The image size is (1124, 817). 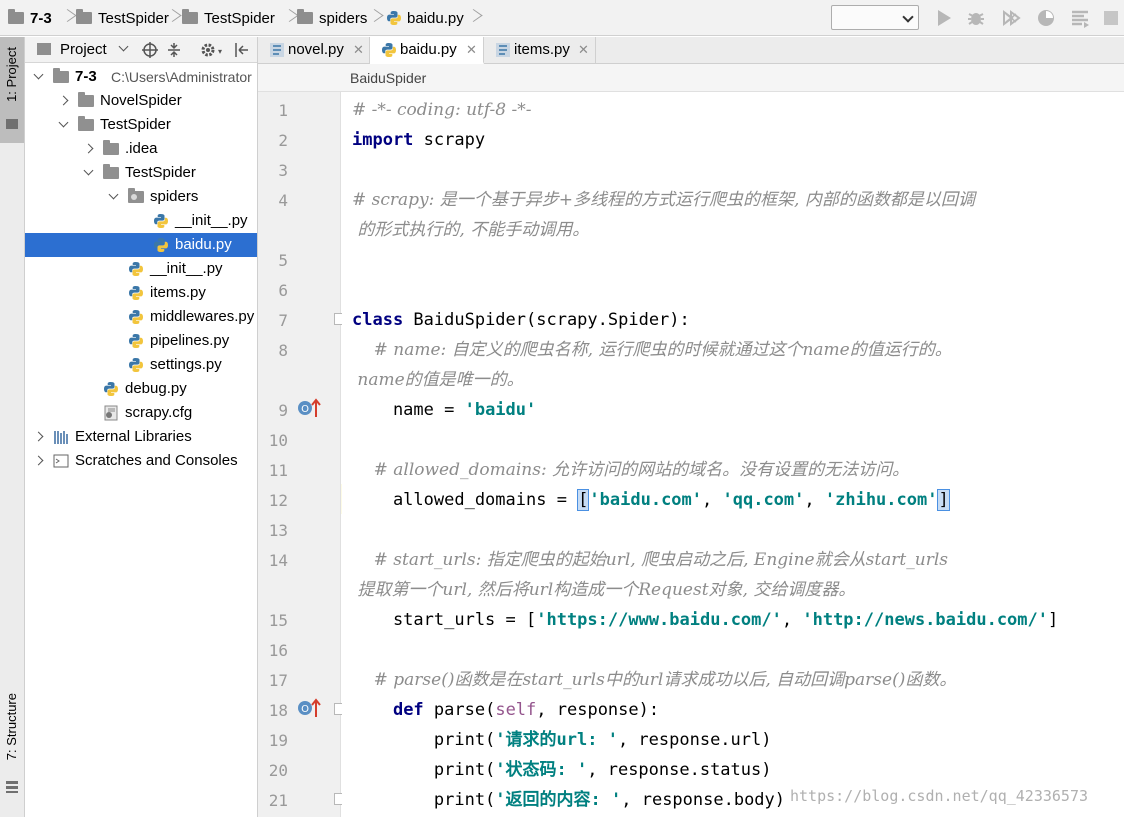 I want to click on breadcrumb-file: baidu.py, so click(x=425, y=18).